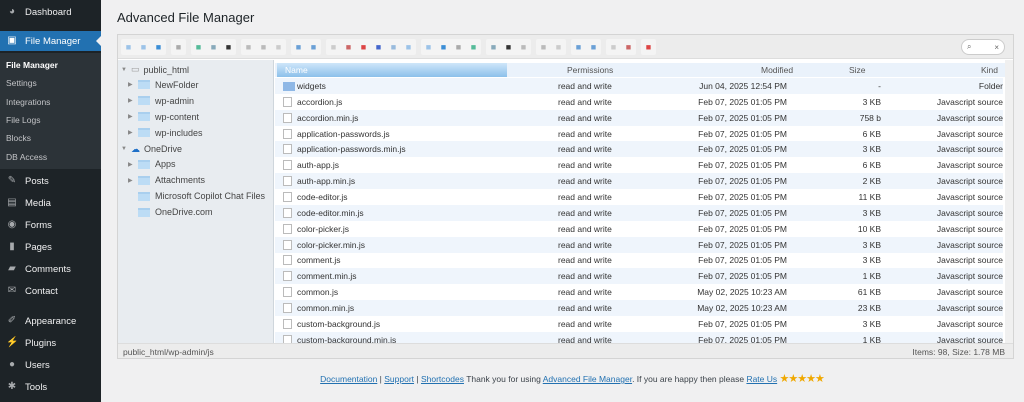 The image size is (1024, 402). I want to click on sidebar-item-comments: ▰ Comments, so click(50, 269).